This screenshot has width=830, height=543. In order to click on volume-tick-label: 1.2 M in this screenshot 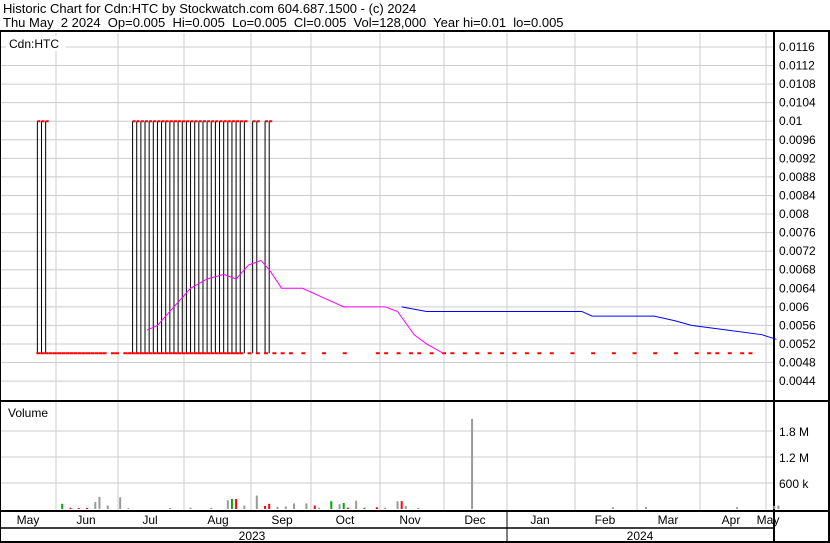, I will do `click(794, 458)`.